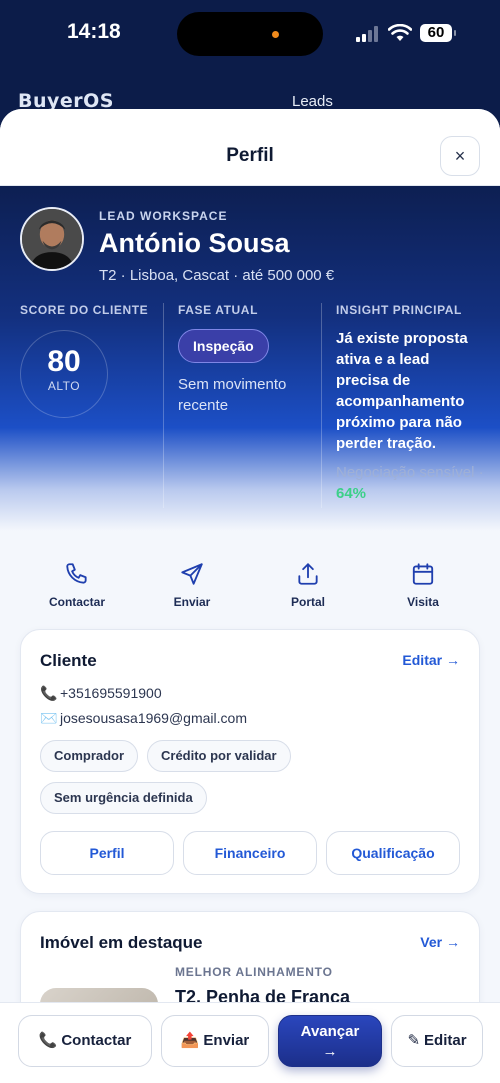  I want to click on wifi-icon, so click(400, 32).